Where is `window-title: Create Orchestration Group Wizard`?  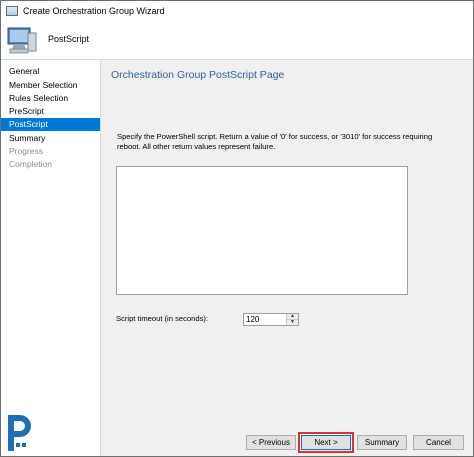 window-title: Create Orchestration Group Wizard is located at coordinates (94, 11).